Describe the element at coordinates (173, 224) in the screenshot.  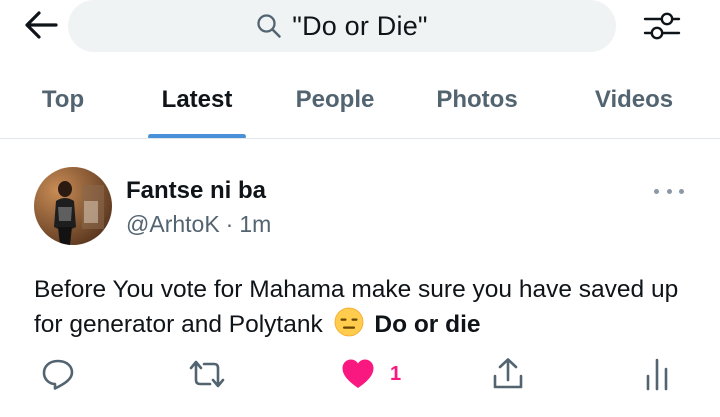
I see `handle: @ArhtoK` at that location.